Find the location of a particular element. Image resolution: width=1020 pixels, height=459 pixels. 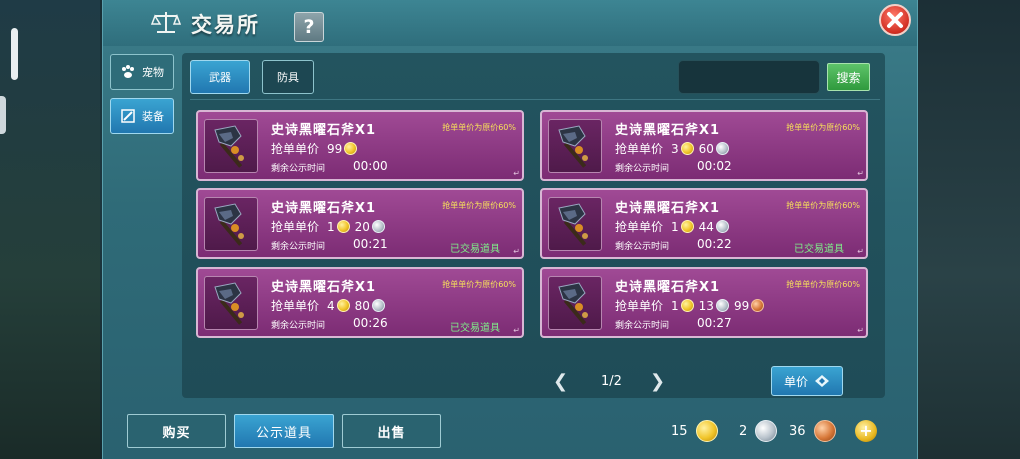

listing-card: 史诗黑曜石斧X1 抢单单价为原价60% 抢单单价 1 13 99 剩余公示时间 00:27 ↵ is located at coordinates (704, 302).